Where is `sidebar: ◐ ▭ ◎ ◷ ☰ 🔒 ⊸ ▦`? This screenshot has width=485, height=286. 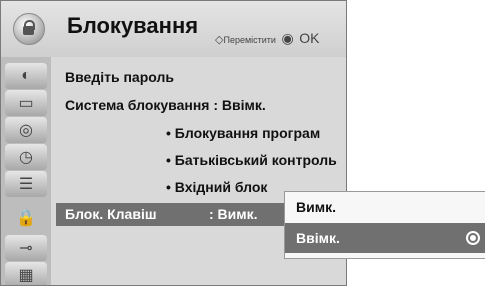
sidebar: ◐ ▭ ◎ ◷ ☰ 🔒 ⊸ ▦ is located at coordinates (26, 171).